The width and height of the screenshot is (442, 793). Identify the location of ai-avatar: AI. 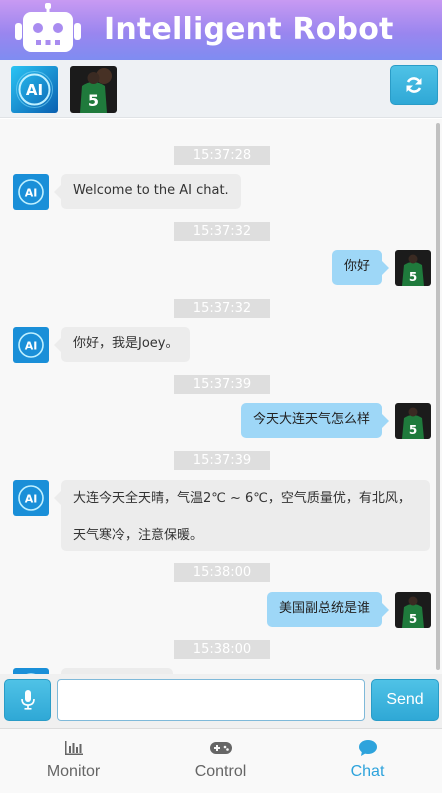
(34, 89).